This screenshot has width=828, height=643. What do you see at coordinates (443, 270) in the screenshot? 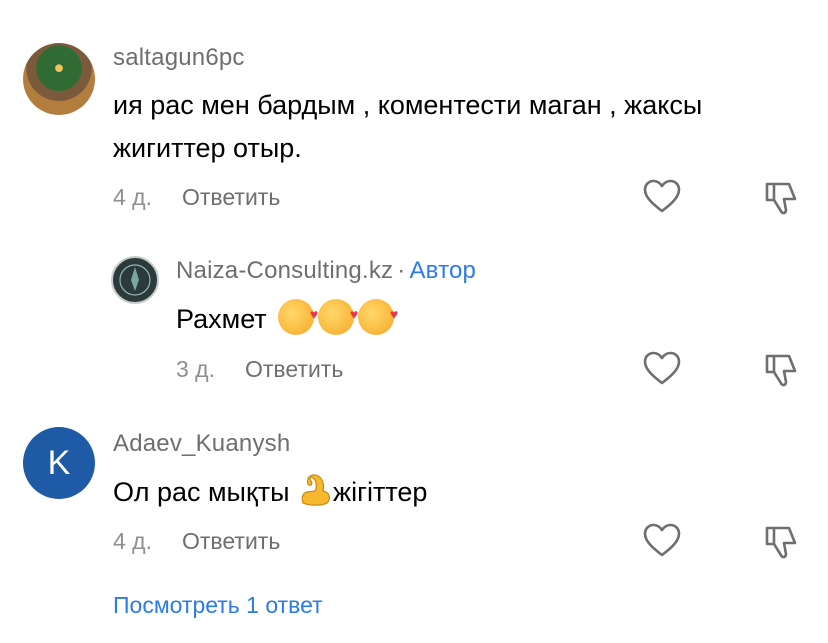
I see `author-badge: Автор` at bounding box center [443, 270].